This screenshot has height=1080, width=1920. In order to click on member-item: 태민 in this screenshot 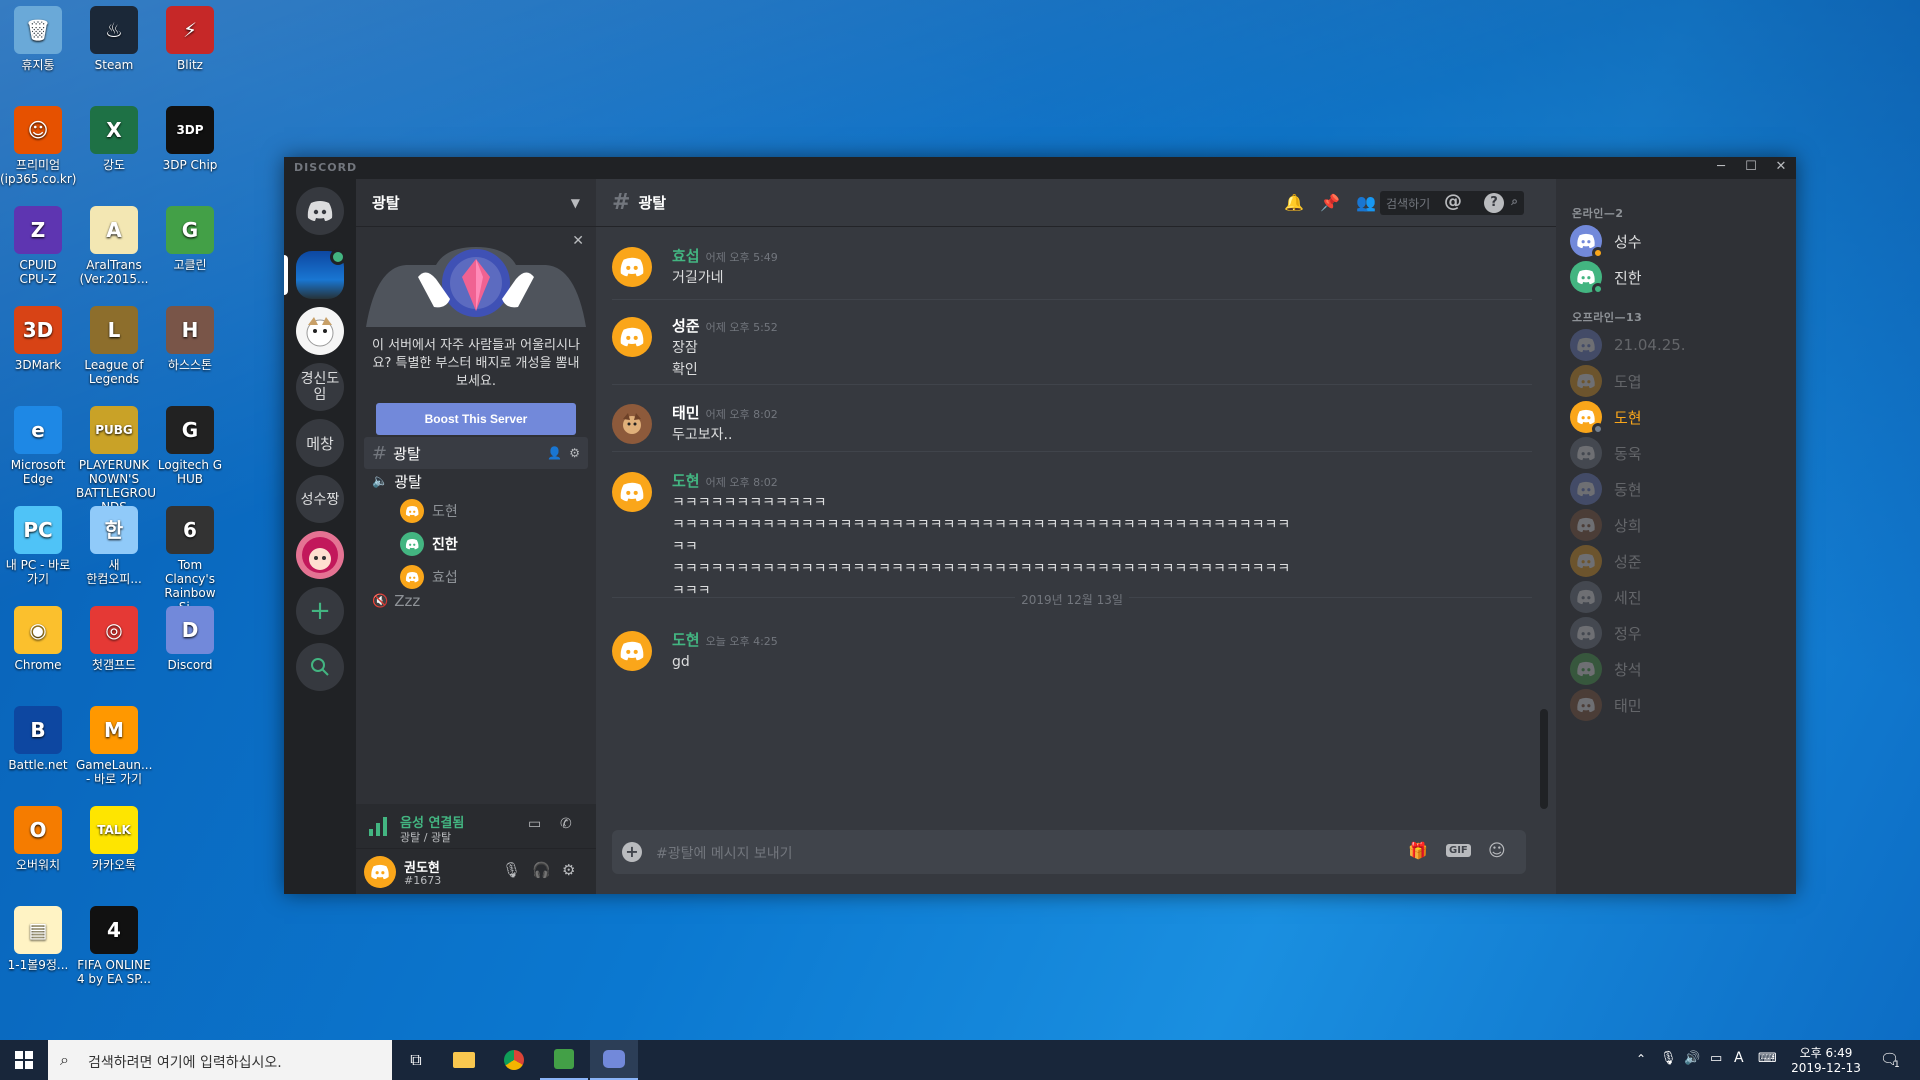, I will do `click(1676, 705)`.